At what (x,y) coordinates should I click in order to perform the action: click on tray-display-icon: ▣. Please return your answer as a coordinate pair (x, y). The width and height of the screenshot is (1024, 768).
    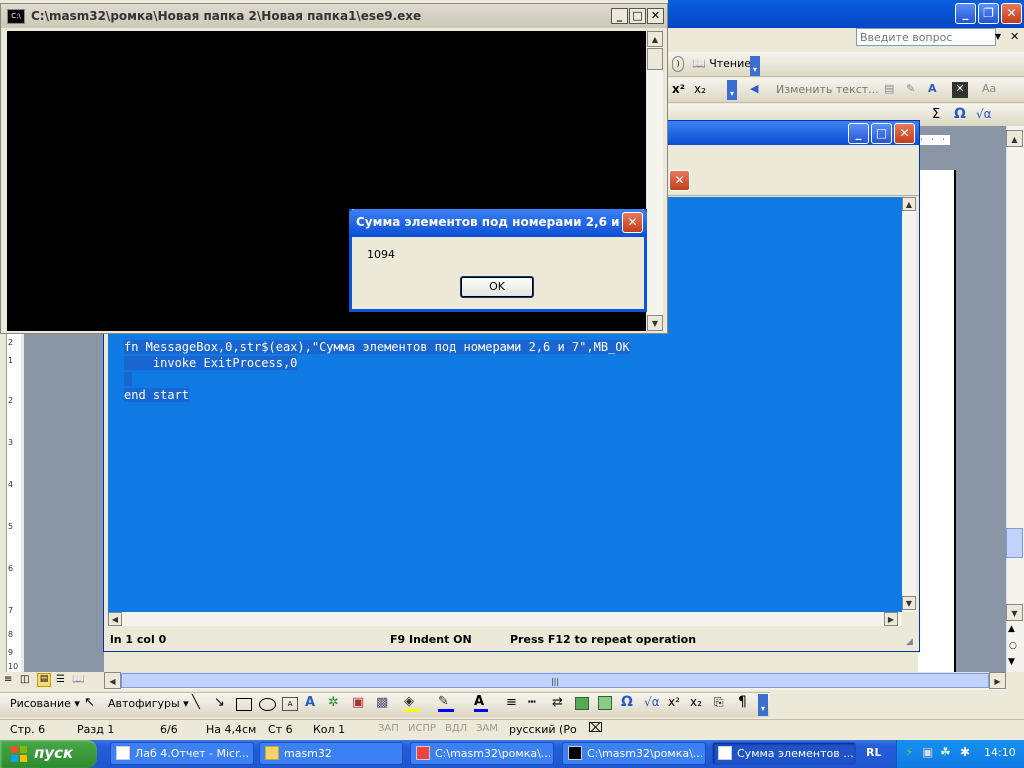
    Looking at the image, I should click on (927, 752).